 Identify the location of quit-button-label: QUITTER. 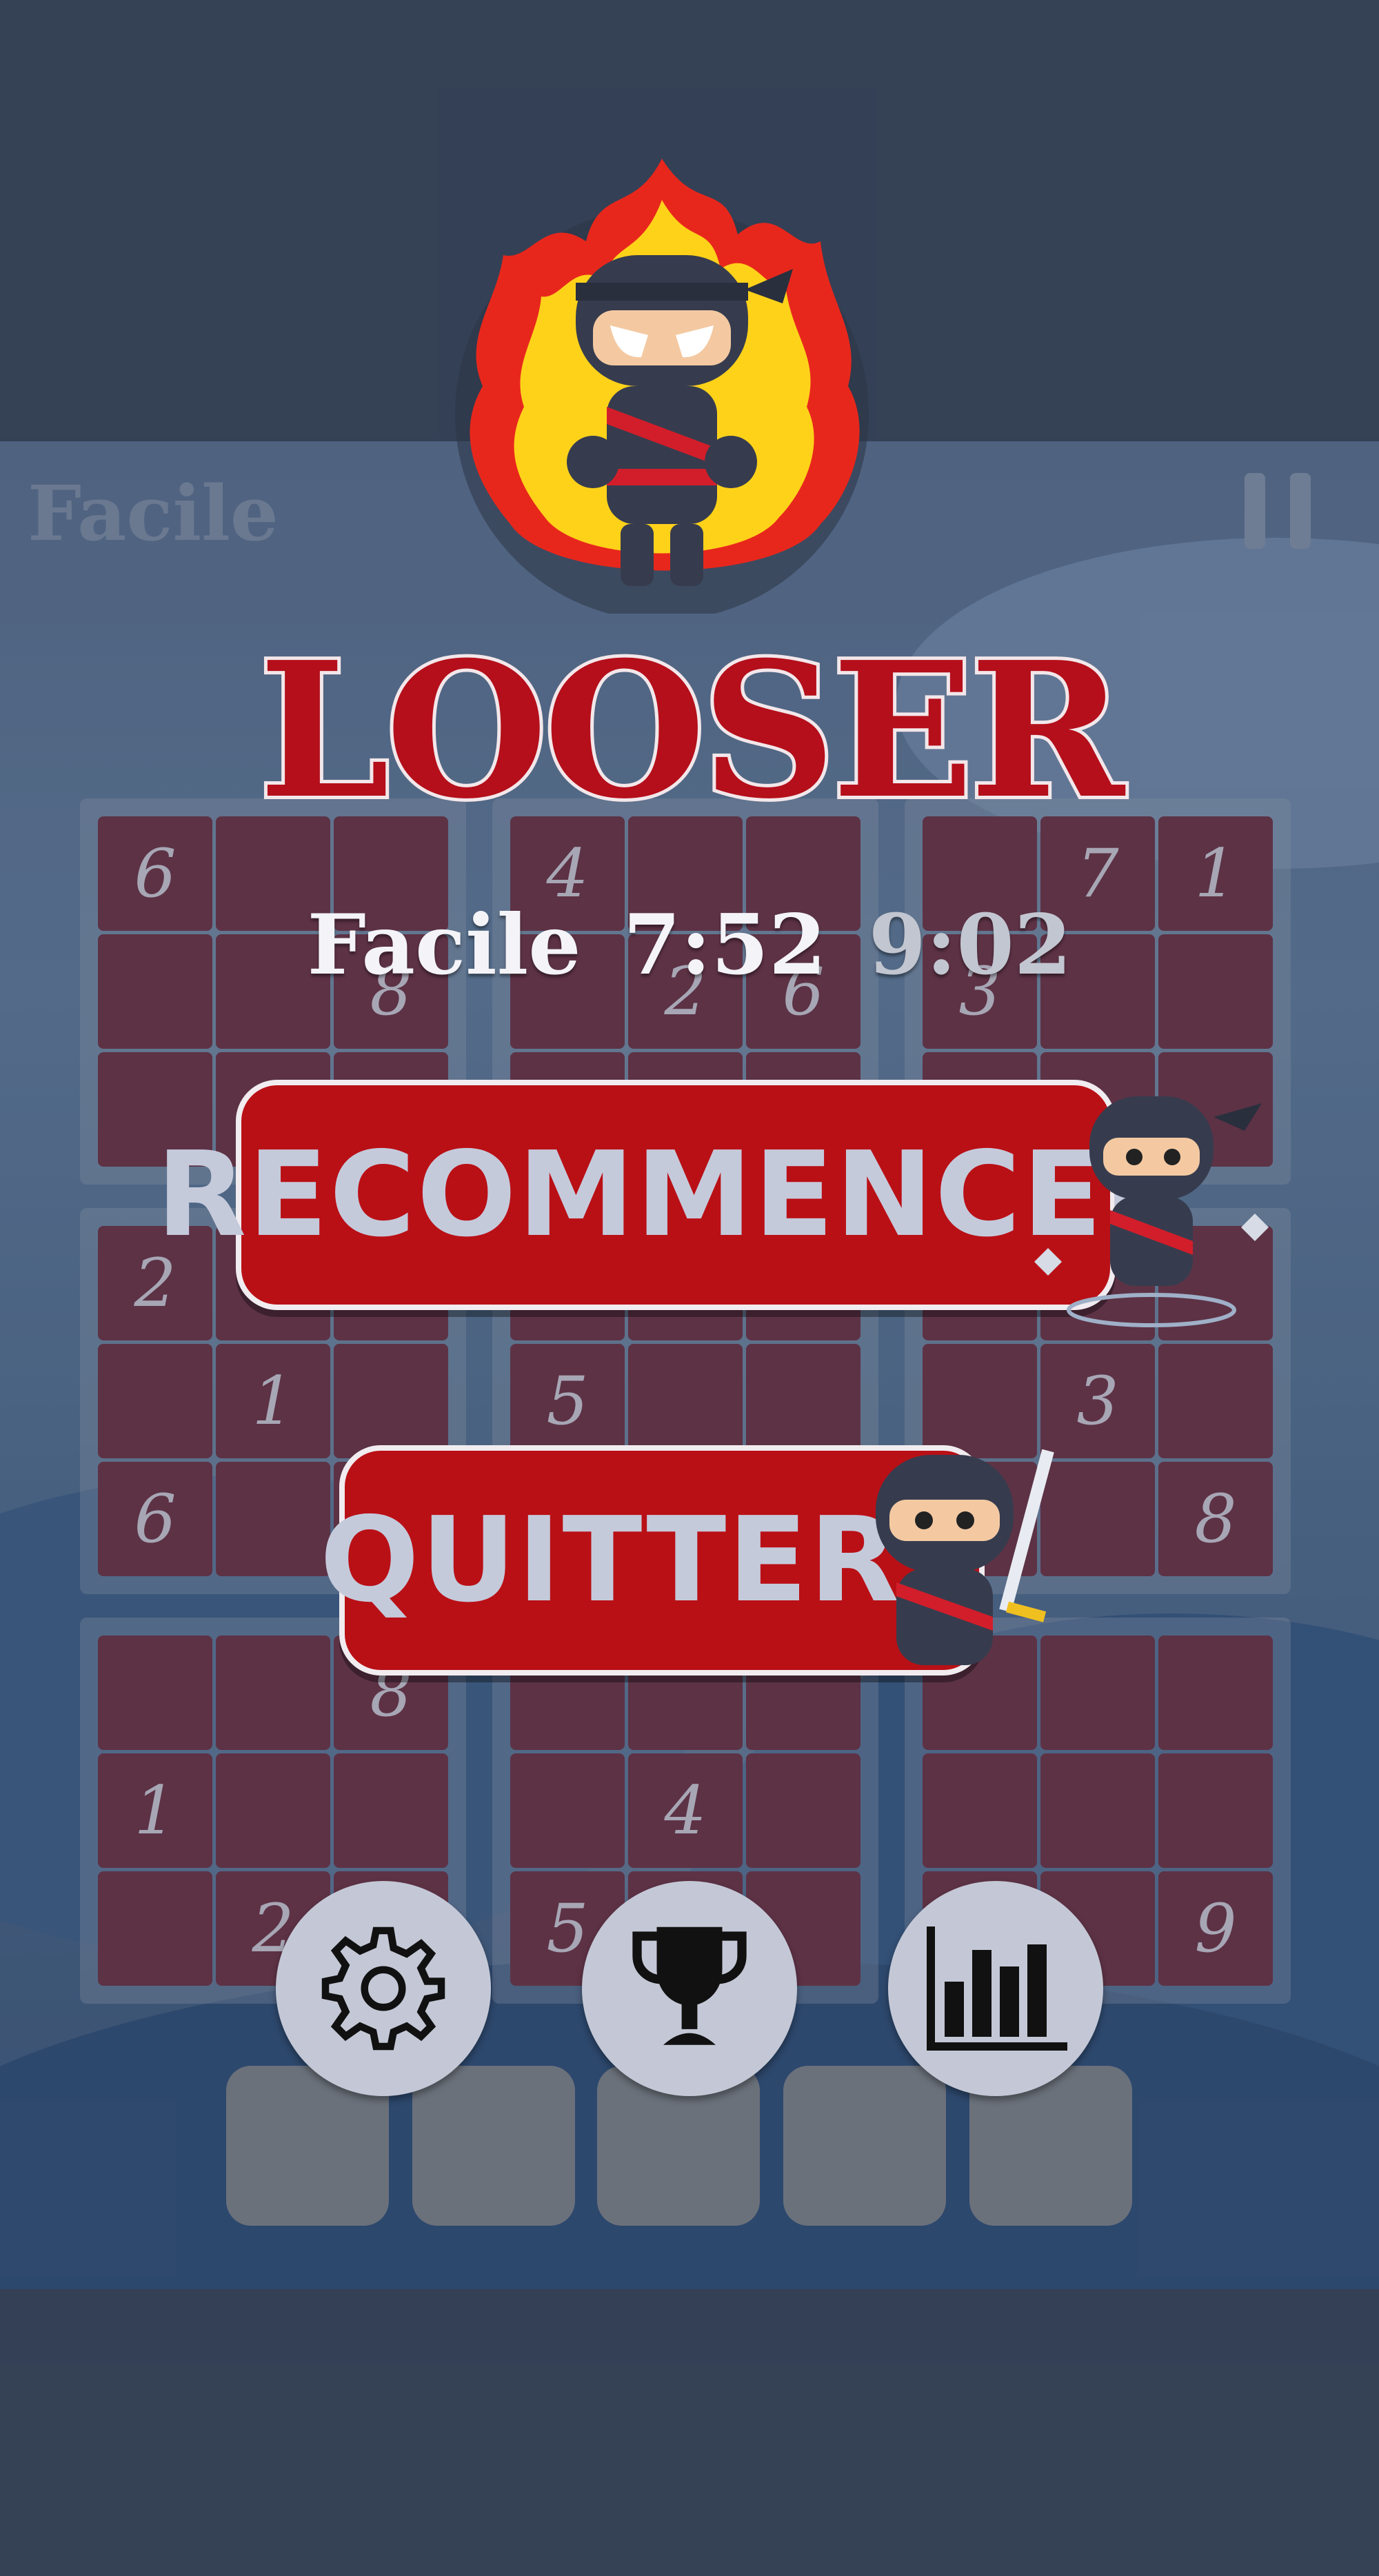
(610, 1560).